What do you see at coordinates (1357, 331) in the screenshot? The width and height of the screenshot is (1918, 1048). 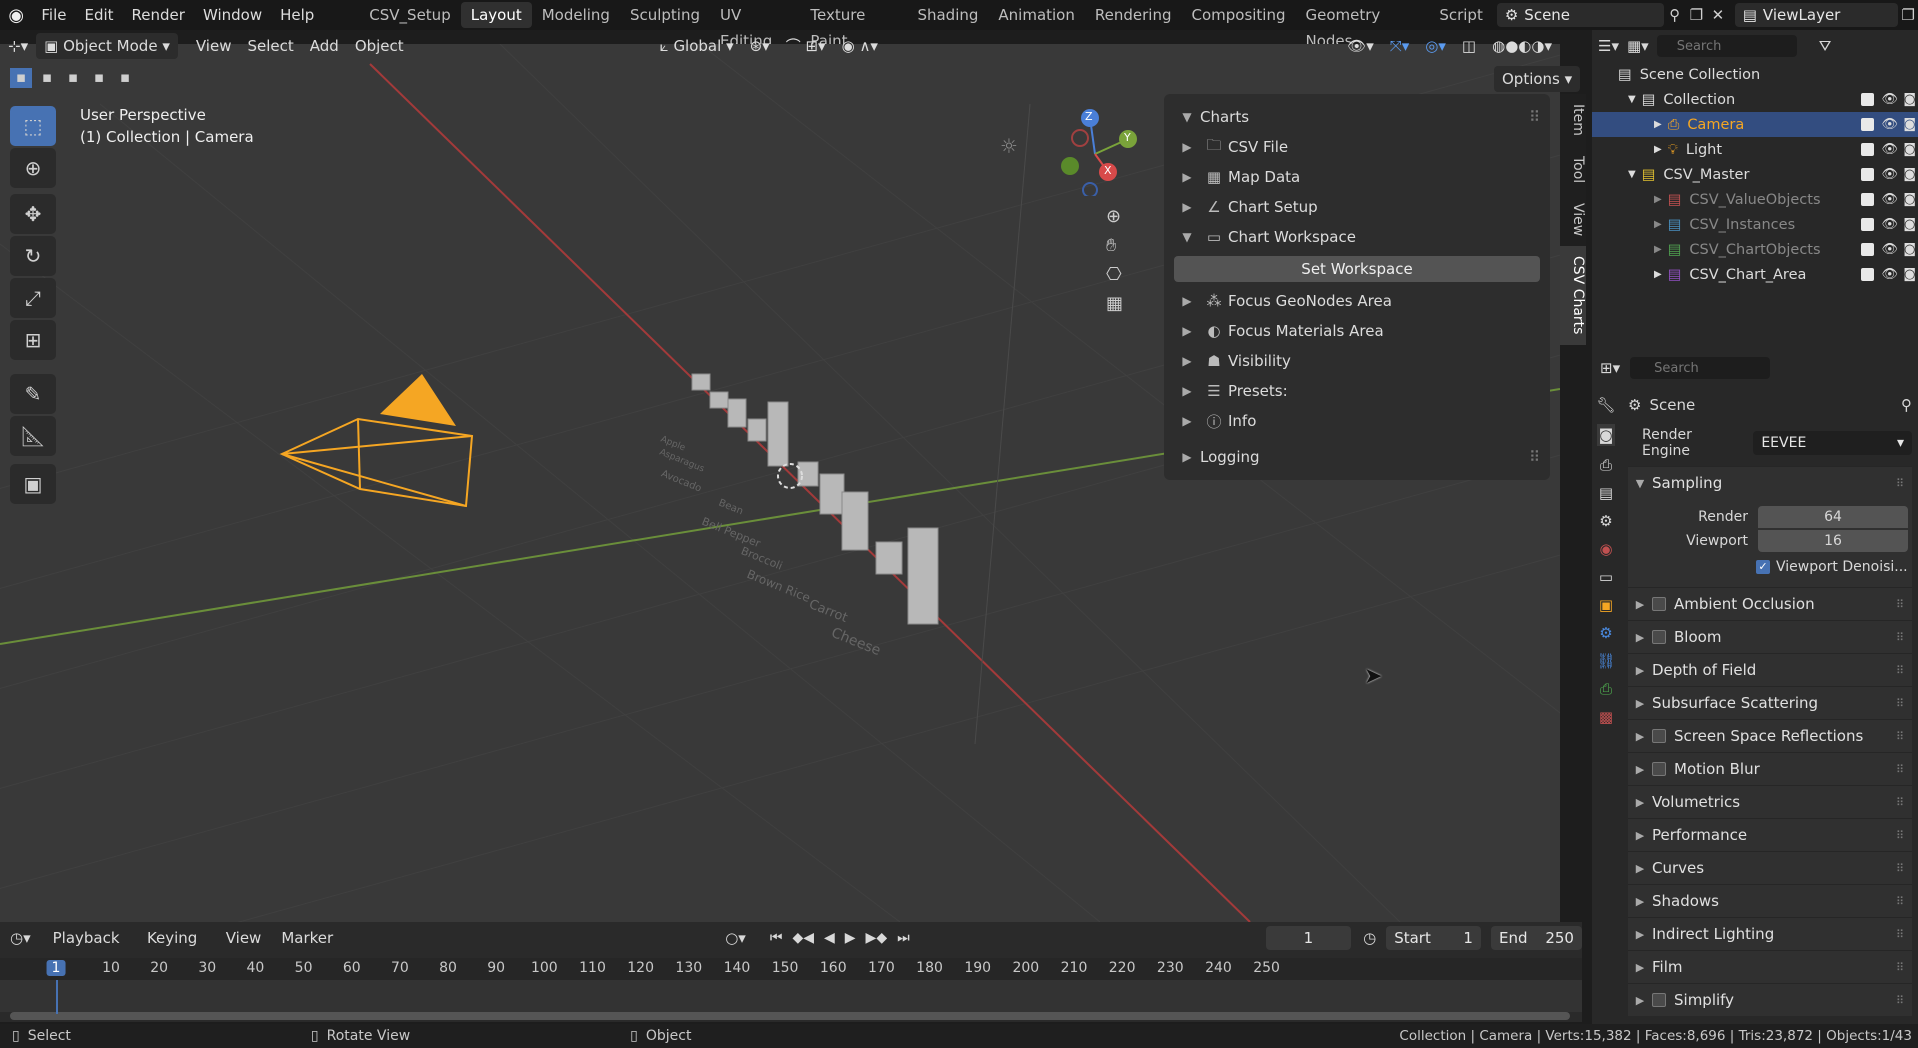 I see `focus-materials-row: ▶ ◐ Focus Materials Area` at bounding box center [1357, 331].